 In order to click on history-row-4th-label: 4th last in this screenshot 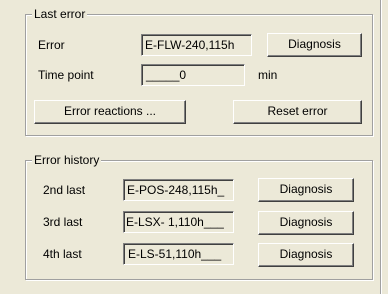, I will do `click(62, 254)`.